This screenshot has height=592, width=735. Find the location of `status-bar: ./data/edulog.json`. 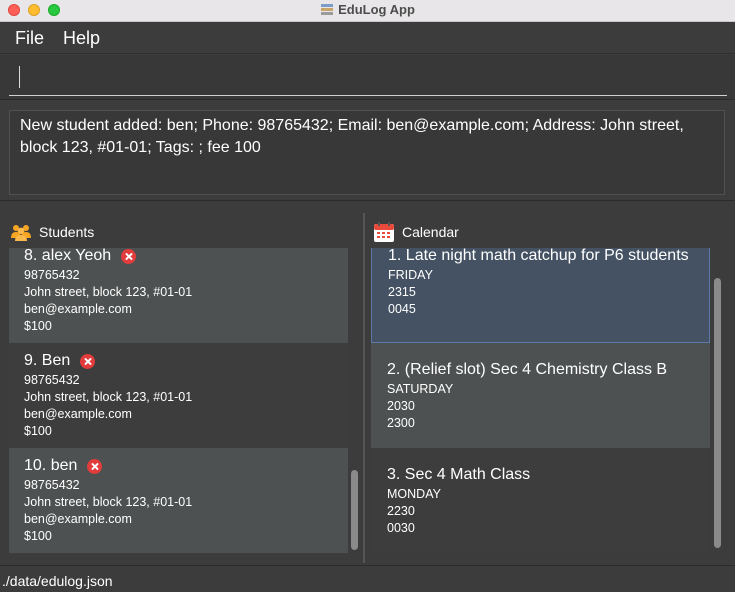

status-bar: ./data/edulog.json is located at coordinates (367, 578).